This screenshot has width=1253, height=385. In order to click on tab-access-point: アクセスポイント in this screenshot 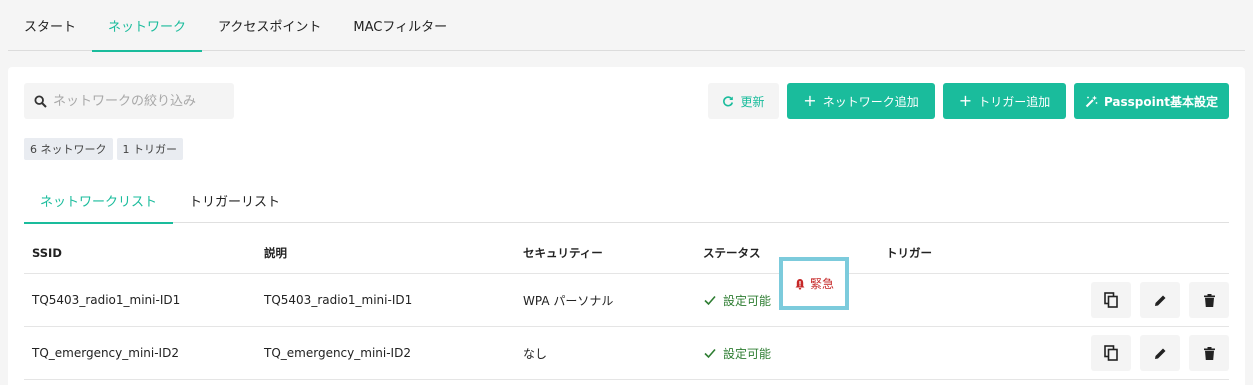, I will do `click(269, 25)`.